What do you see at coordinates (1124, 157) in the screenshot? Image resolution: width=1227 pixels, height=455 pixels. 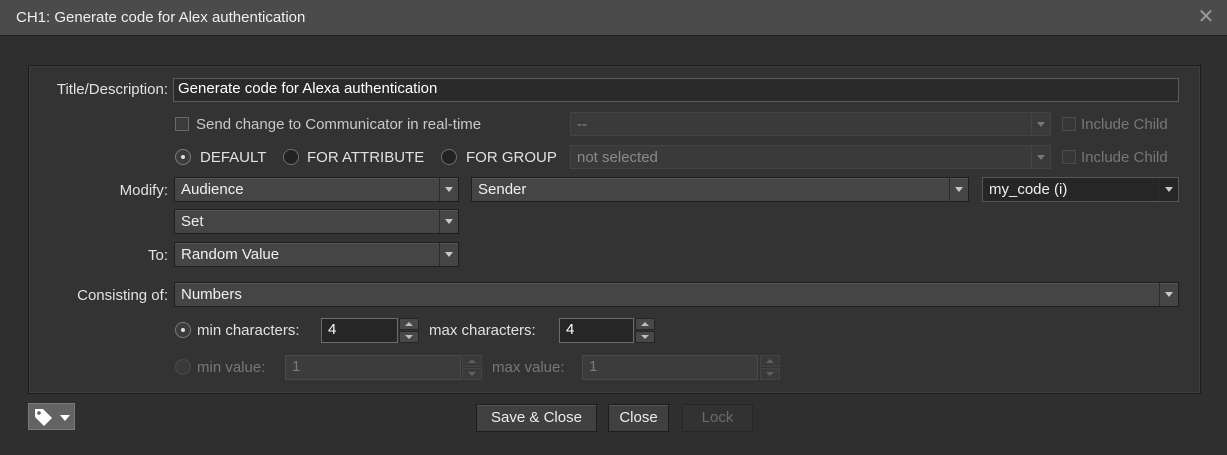 I see `include-child-label-2: Include Child` at bounding box center [1124, 157].